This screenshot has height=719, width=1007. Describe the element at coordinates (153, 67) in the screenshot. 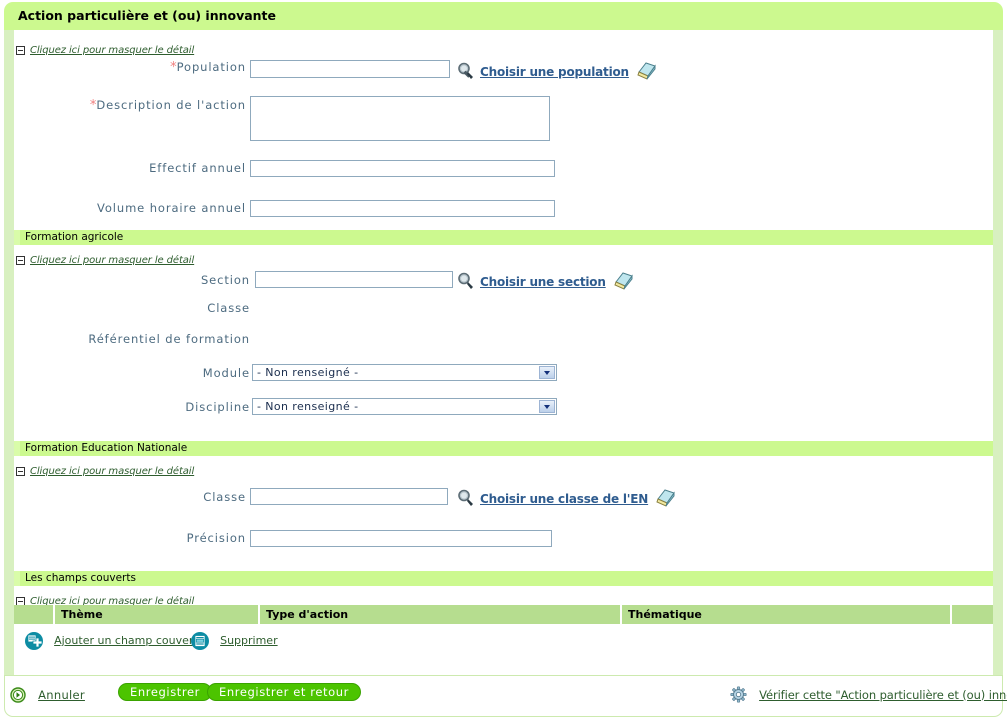

I see `label-population: *Population` at that location.